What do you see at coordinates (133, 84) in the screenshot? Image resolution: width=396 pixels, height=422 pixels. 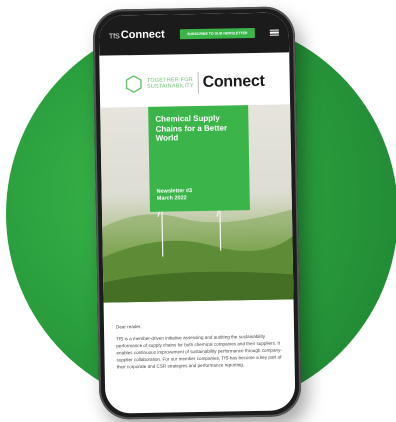 I see `hexagon-logo-icon` at bounding box center [133, 84].